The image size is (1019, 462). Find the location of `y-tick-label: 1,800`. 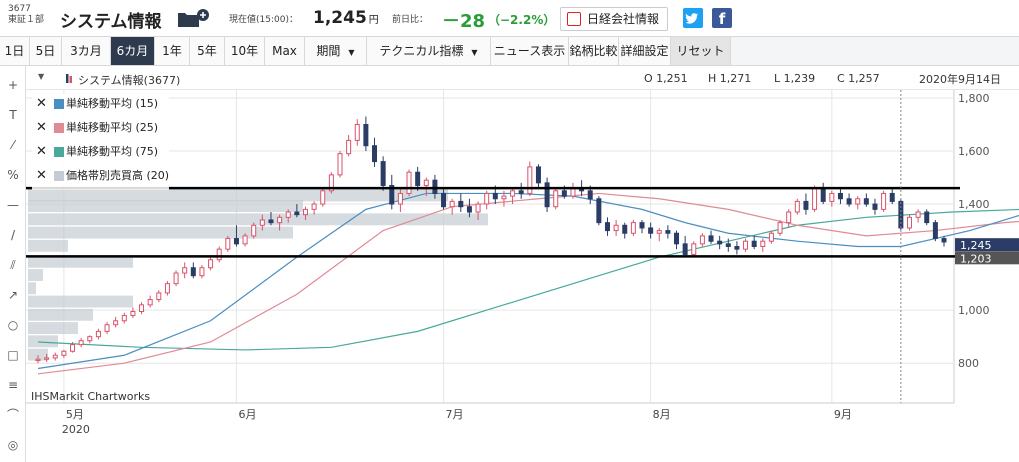

y-tick-label: 1,800 is located at coordinates (974, 98).